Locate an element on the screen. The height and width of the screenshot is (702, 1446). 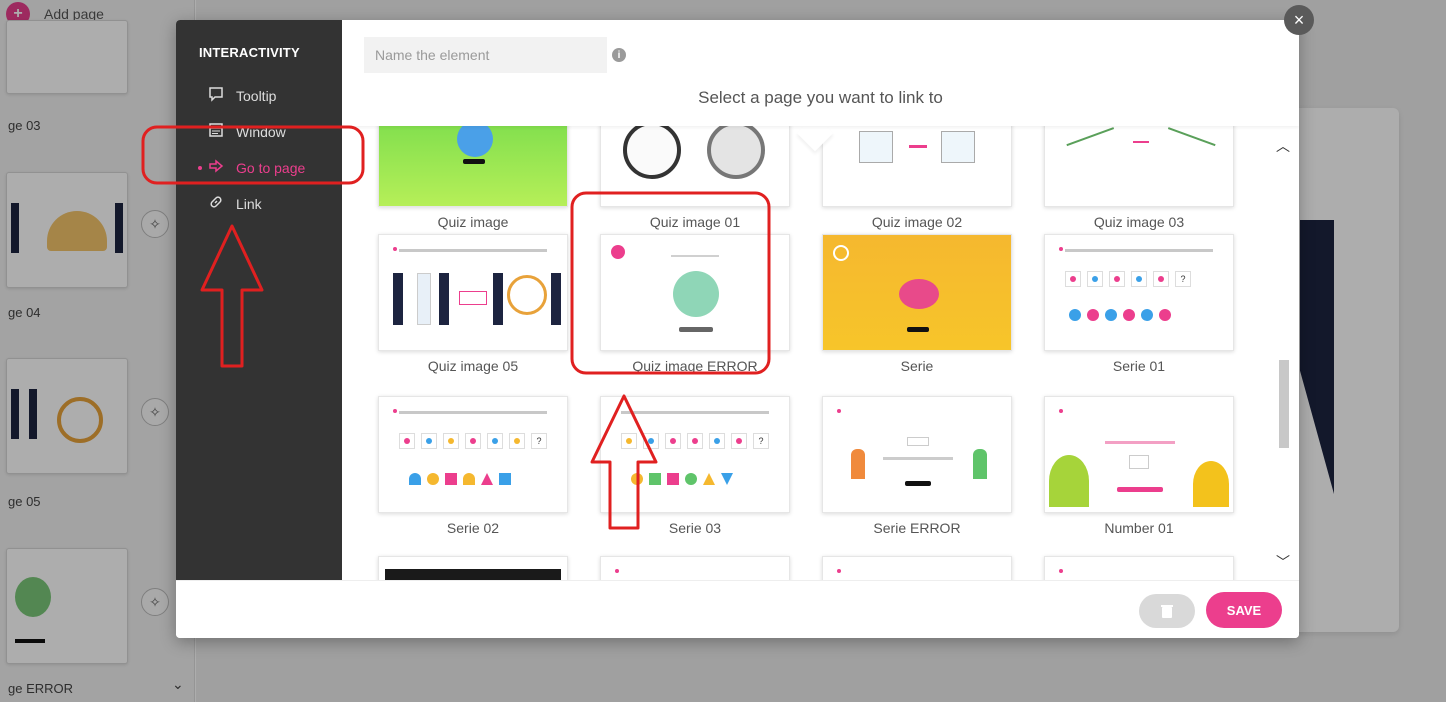
menu-item-link: Link is located at coordinates (255, 204).